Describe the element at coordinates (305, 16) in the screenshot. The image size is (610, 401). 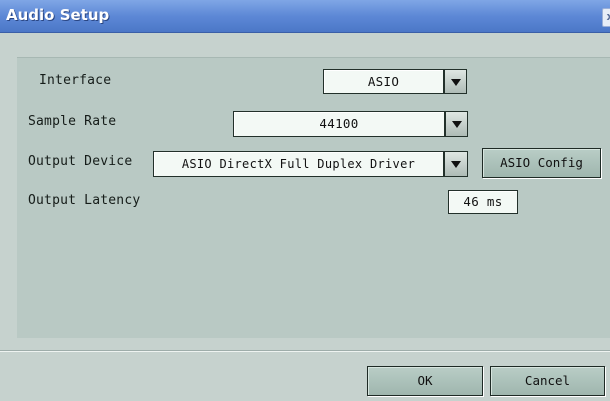
I see `title-bar: Audio Setup x` at that location.